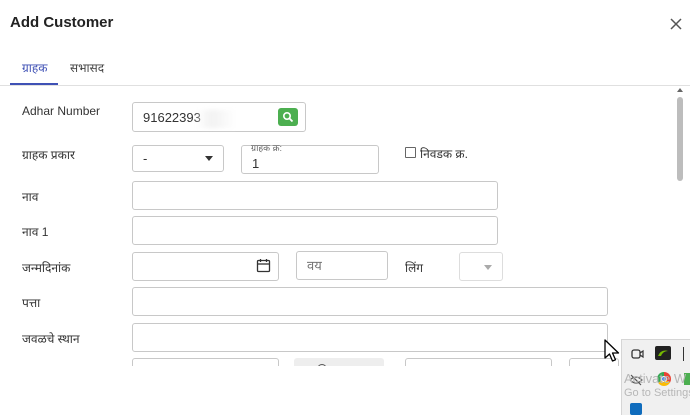 This screenshot has height=415, width=690. Describe the element at coordinates (267, 148) in the screenshot. I see `customer-number-label: ग्राहक क्र:` at that location.